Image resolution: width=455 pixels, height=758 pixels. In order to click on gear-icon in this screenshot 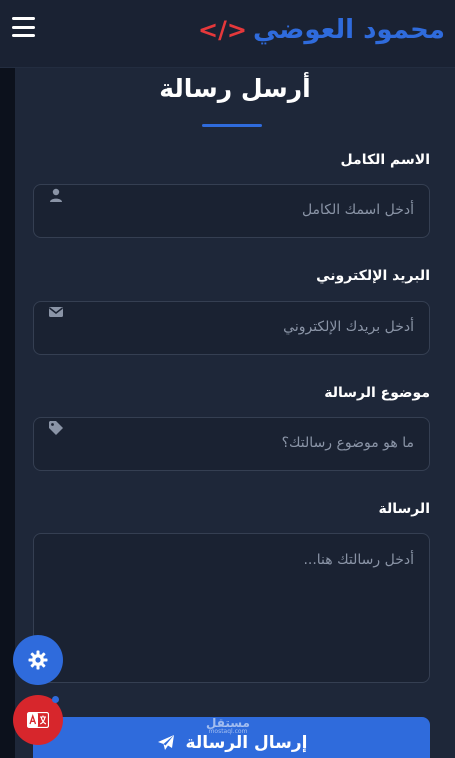, I will do `click(38, 660)`.